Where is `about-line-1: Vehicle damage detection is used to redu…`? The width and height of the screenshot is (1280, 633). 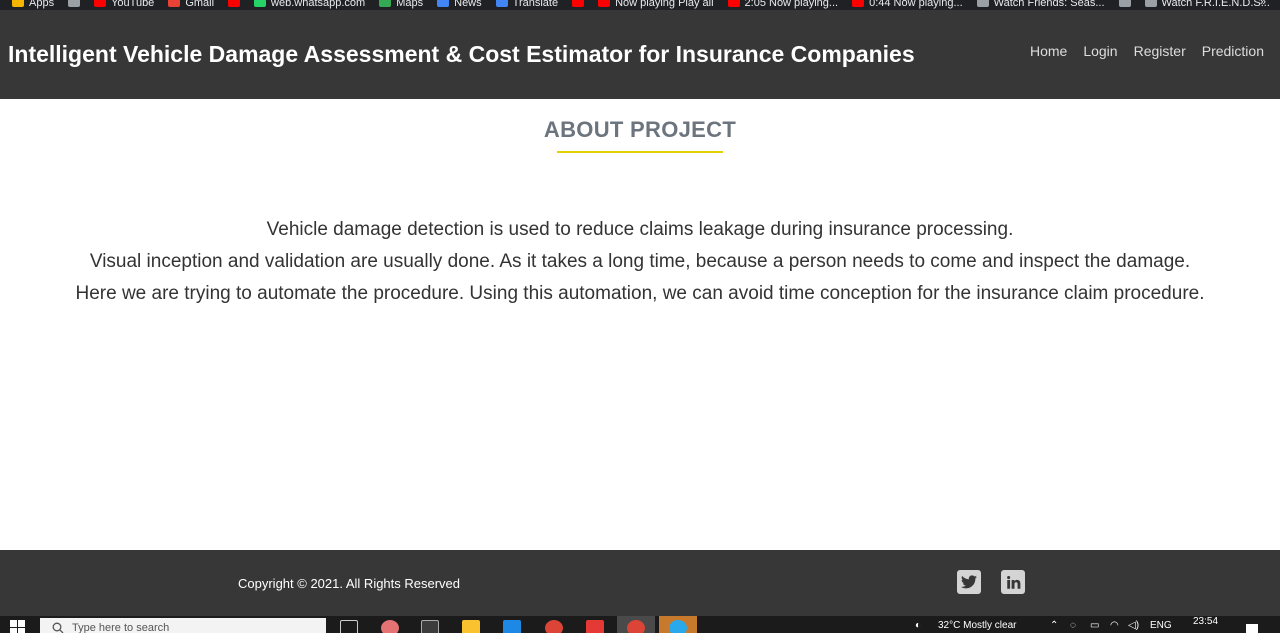 about-line-1: Vehicle damage detection is used to redu… is located at coordinates (640, 229).